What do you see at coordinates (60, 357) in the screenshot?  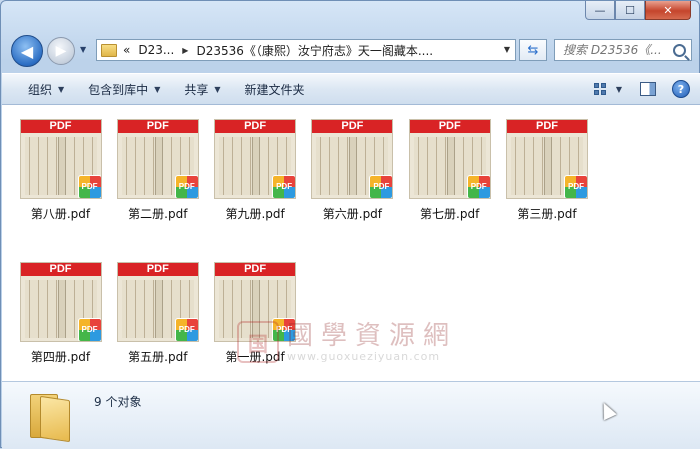 I see `file-name: 第四册.pdf` at bounding box center [60, 357].